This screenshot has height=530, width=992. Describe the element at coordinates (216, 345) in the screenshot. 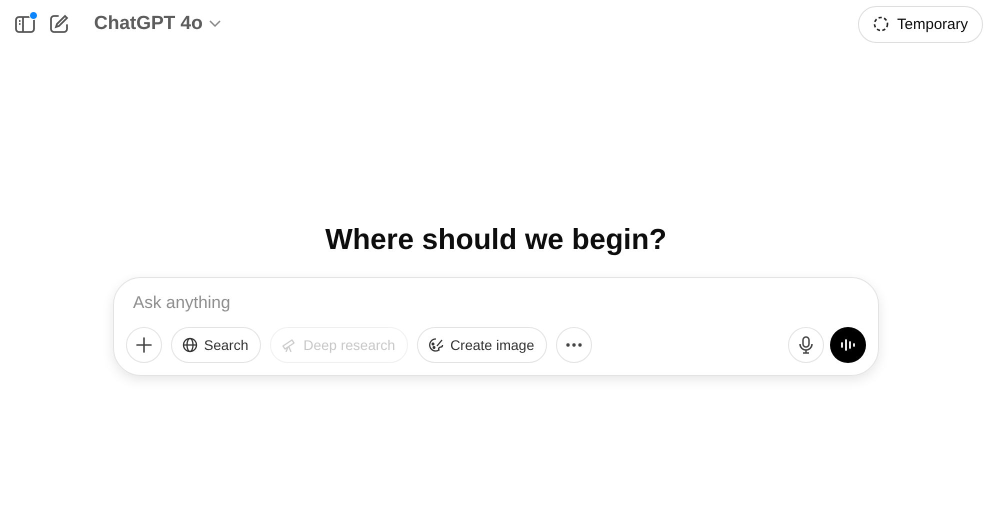

I see `search-button: Search` at that location.